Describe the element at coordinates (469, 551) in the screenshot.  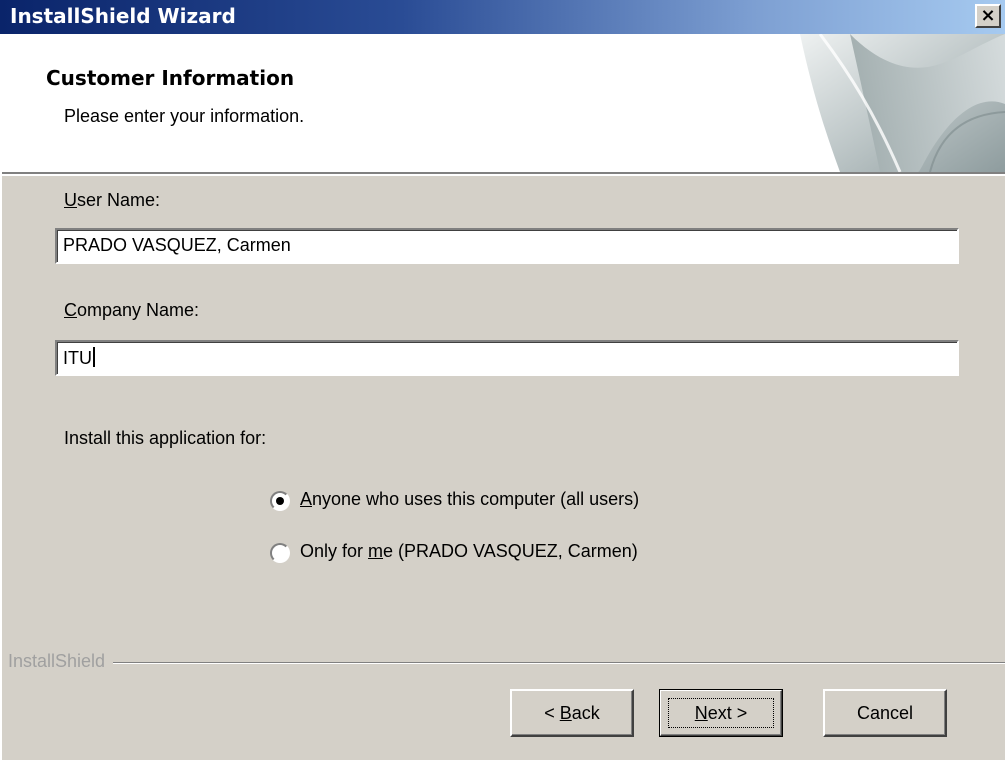
I see `radio-label-only-me: Only for me (PRADO VASQUEZ, Carmen)` at that location.